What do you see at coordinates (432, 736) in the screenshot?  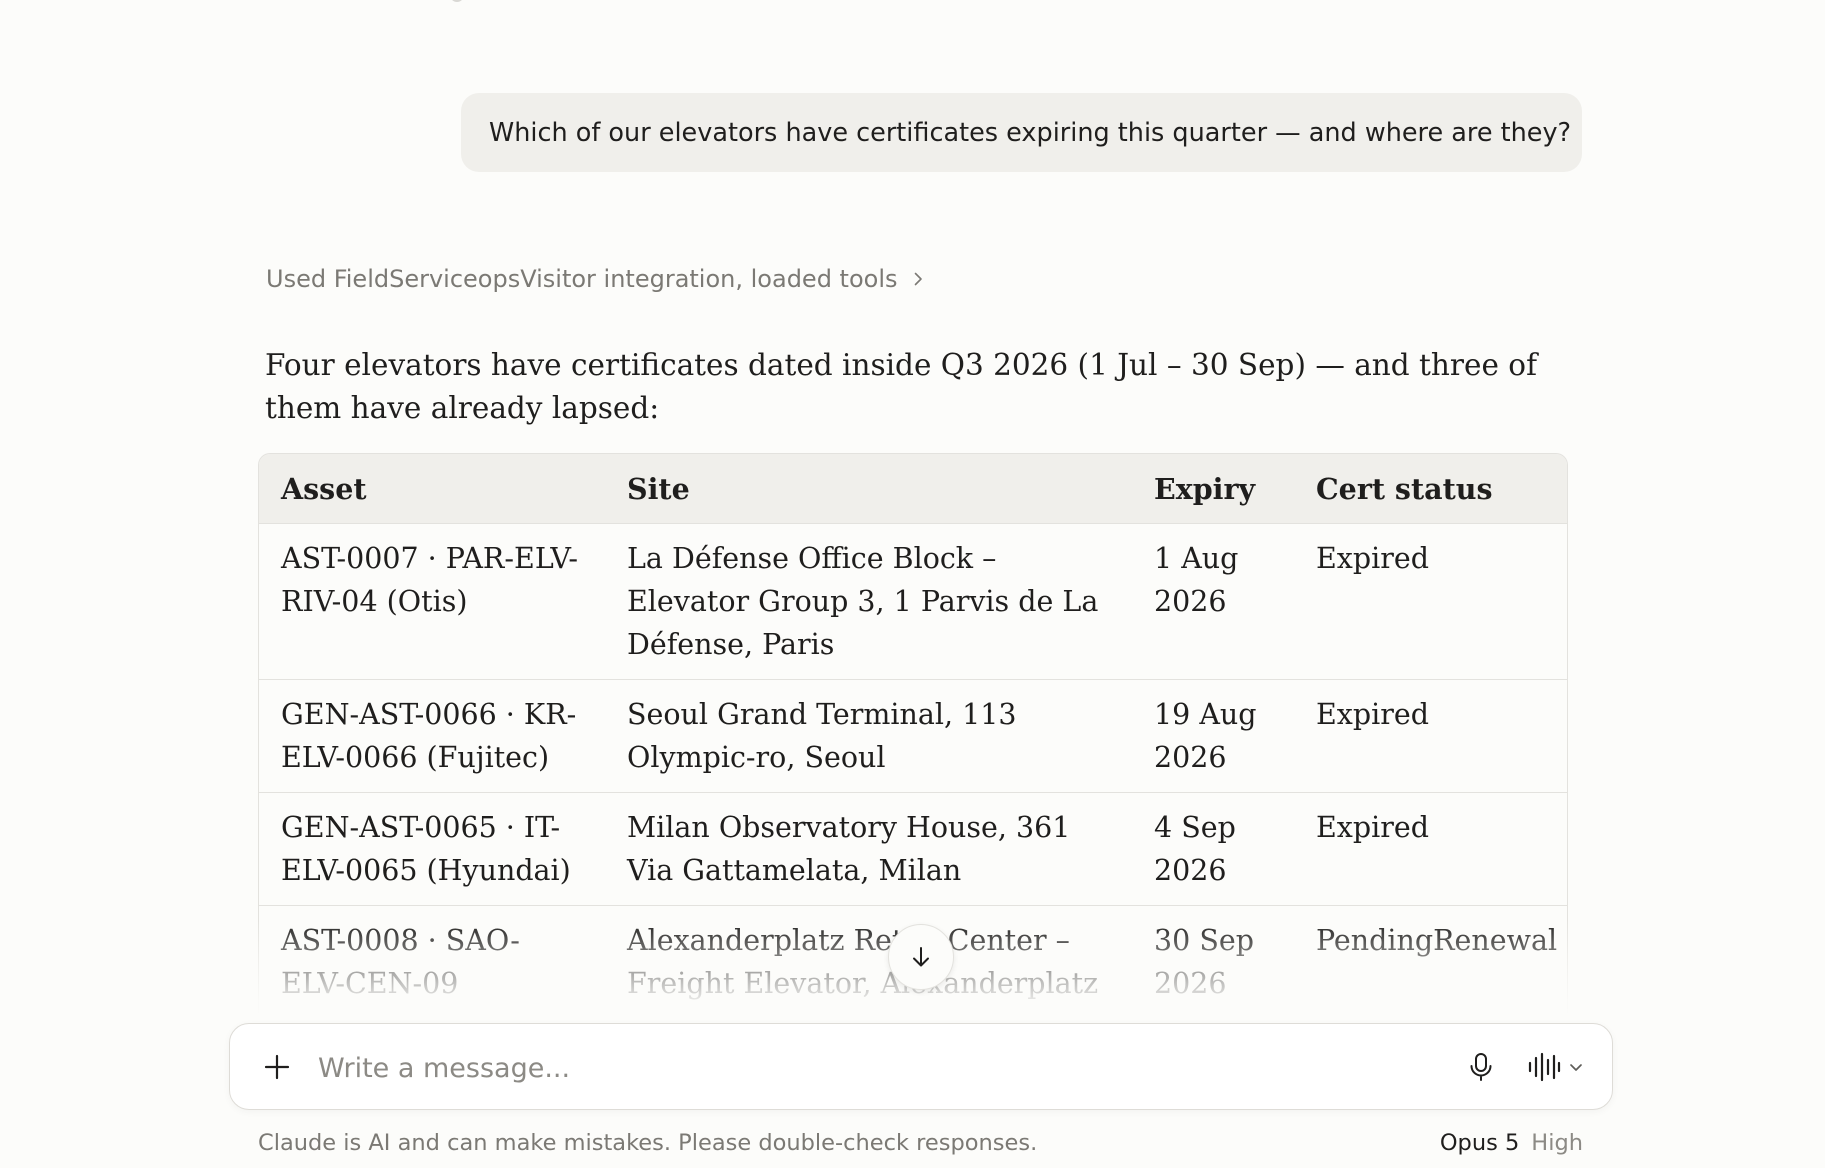 I see `asset-cell: GEN-AST-0066 · KR-ELV-0066 (Fujitec)` at bounding box center [432, 736].